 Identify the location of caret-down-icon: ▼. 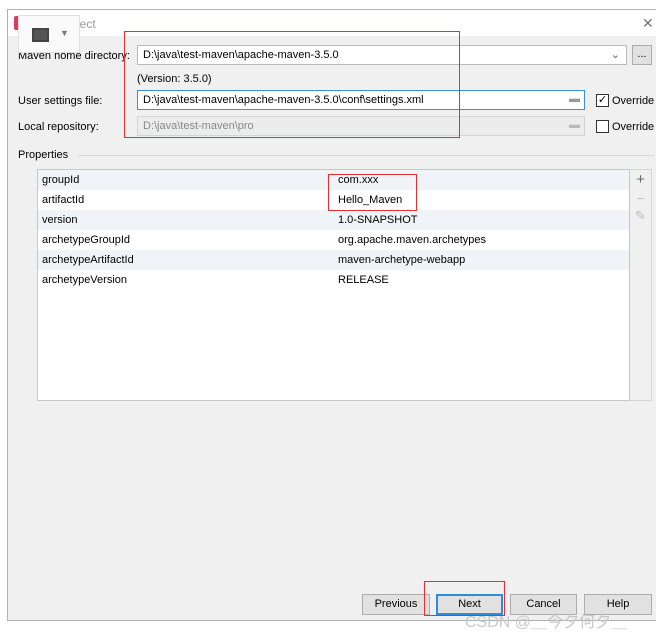
(64, 33).